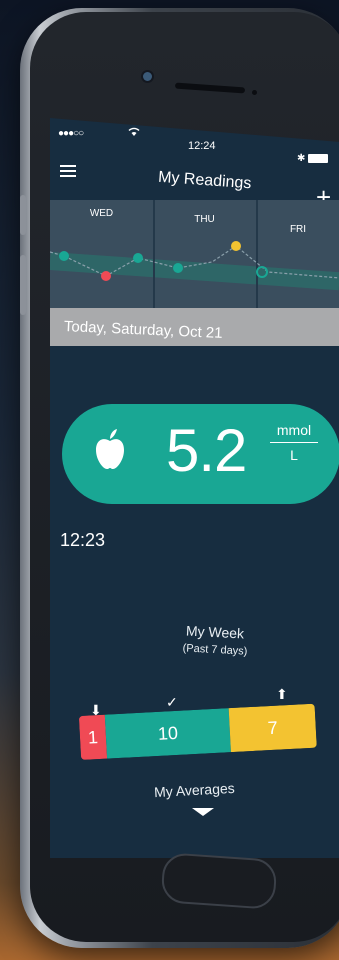 This screenshot has height=960, width=339. I want to click on nav-bar: My Readings +, so click(194, 184).